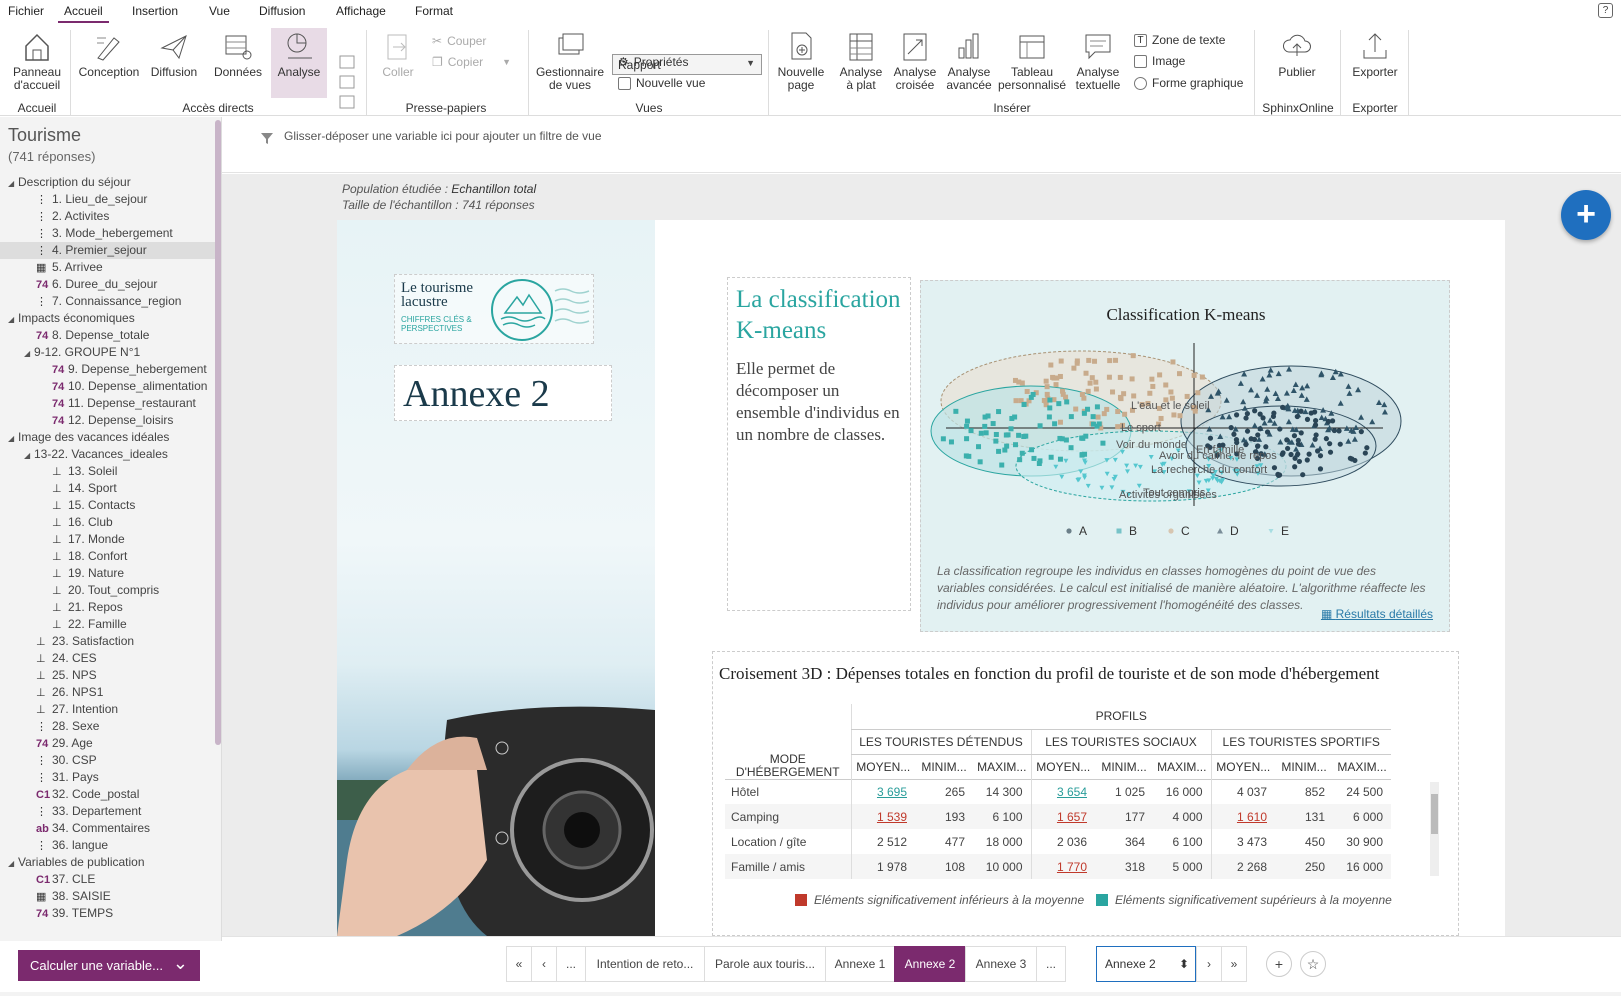 The height and width of the screenshot is (996, 1621). I want to click on add-page-icon: +, so click(1279, 964).